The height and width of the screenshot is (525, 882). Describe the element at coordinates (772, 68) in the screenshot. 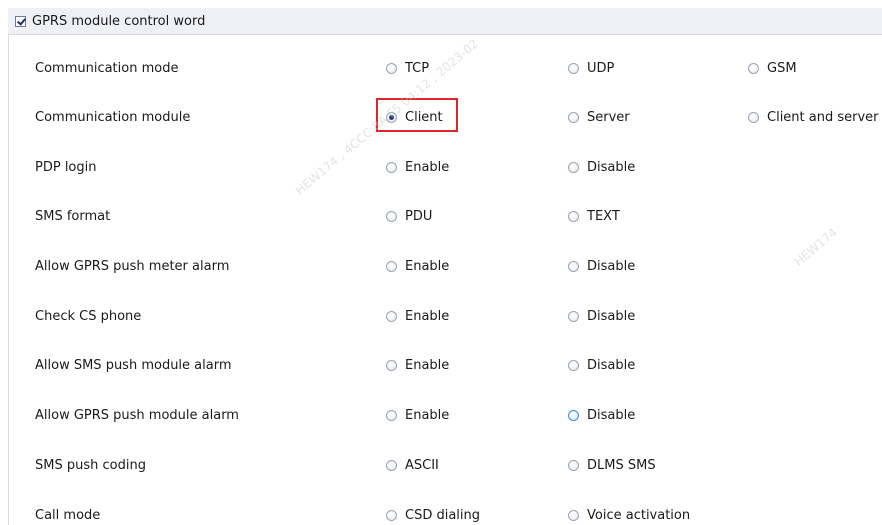

I see `option-gsm: GSM` at that location.